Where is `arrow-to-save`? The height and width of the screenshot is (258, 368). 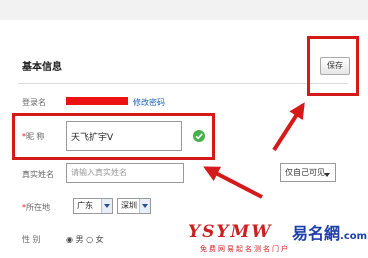
arrow-to-save is located at coordinates (288, 127).